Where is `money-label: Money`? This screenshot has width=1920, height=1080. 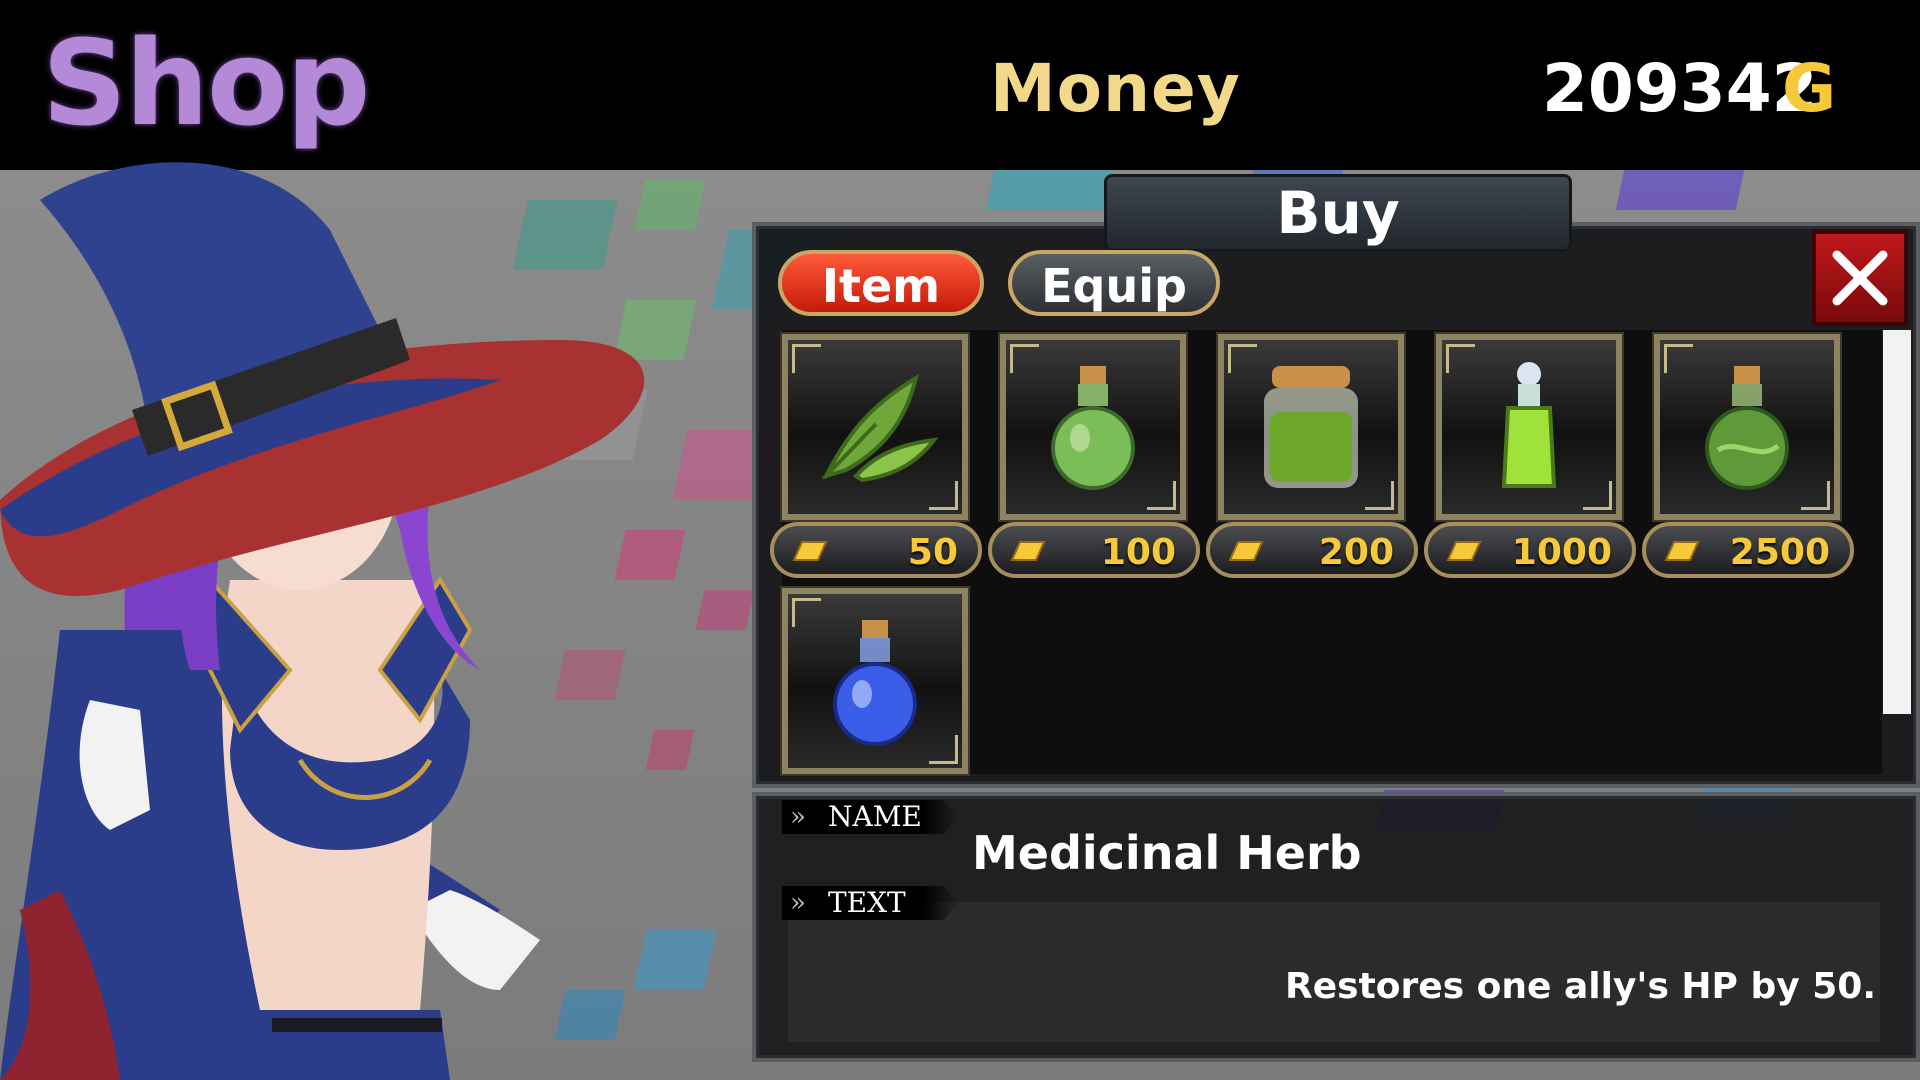
money-label: Money is located at coordinates (1115, 88).